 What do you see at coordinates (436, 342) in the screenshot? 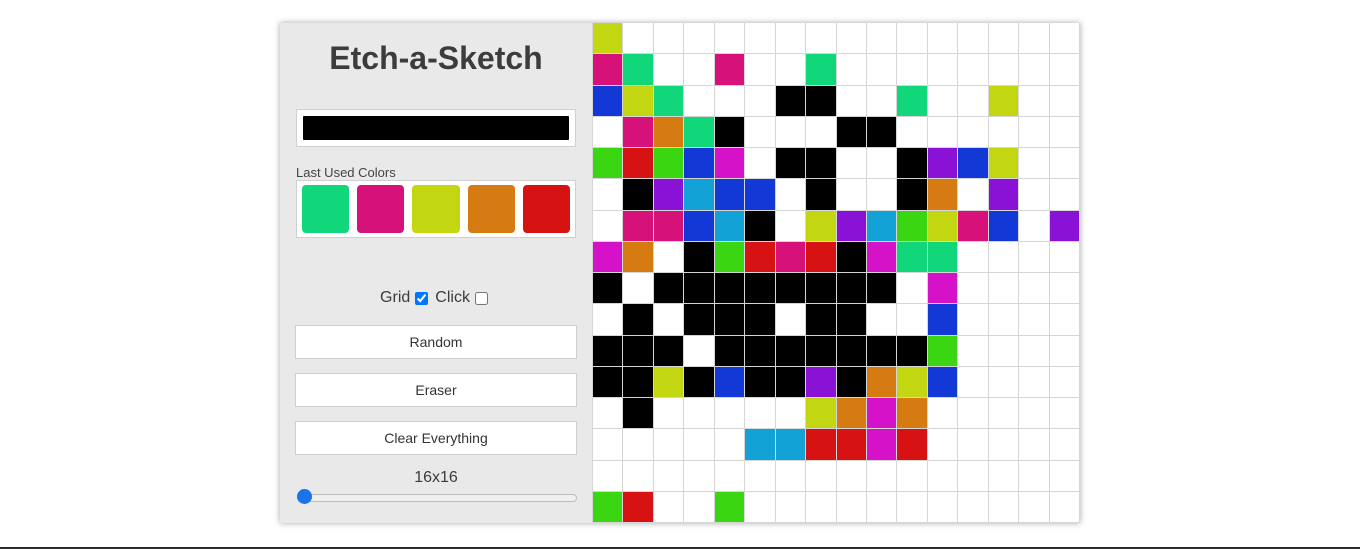
I see `random-button: Random` at bounding box center [436, 342].